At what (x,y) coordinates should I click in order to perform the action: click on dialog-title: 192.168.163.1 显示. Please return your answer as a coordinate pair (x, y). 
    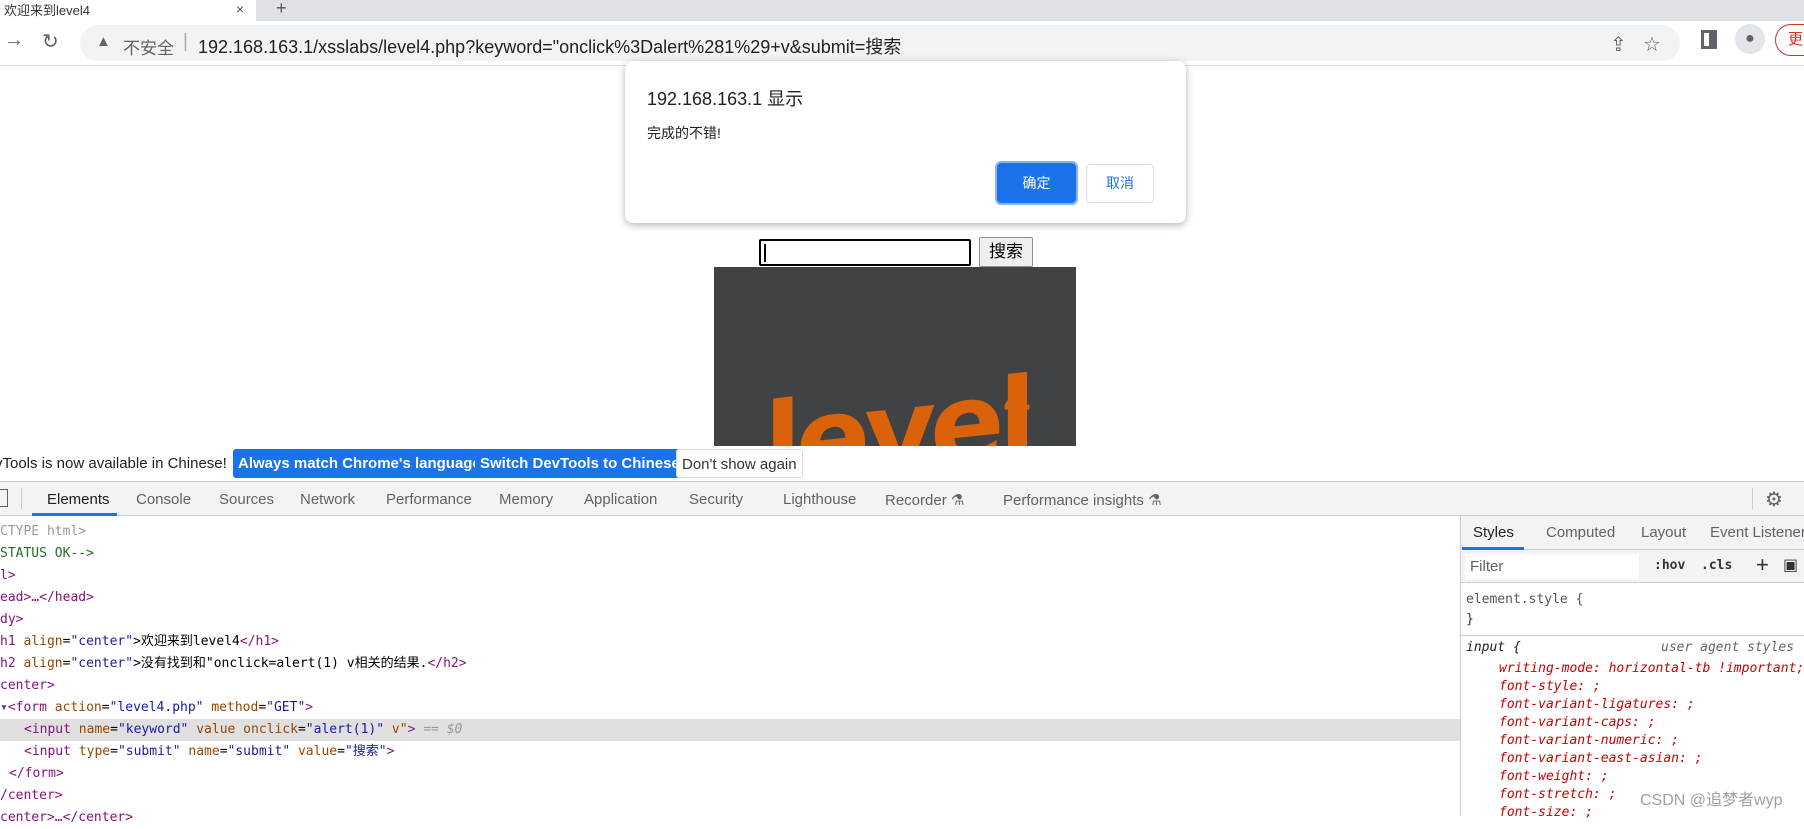
    Looking at the image, I should click on (725, 99).